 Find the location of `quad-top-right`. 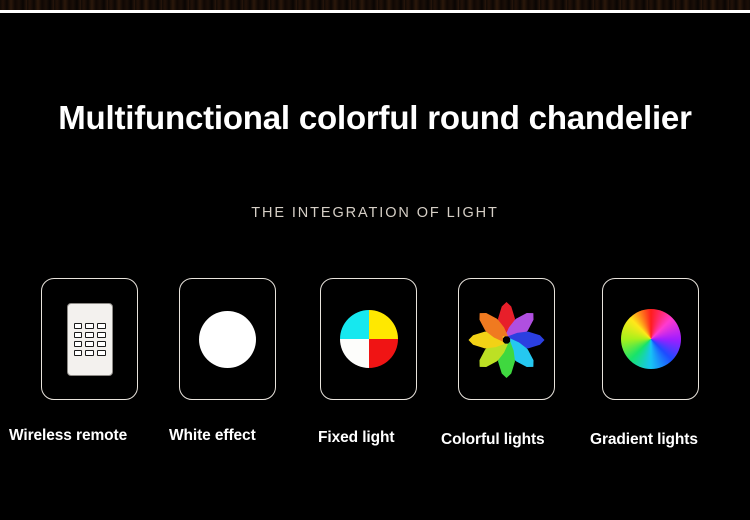

quad-top-right is located at coordinates (383, 324).